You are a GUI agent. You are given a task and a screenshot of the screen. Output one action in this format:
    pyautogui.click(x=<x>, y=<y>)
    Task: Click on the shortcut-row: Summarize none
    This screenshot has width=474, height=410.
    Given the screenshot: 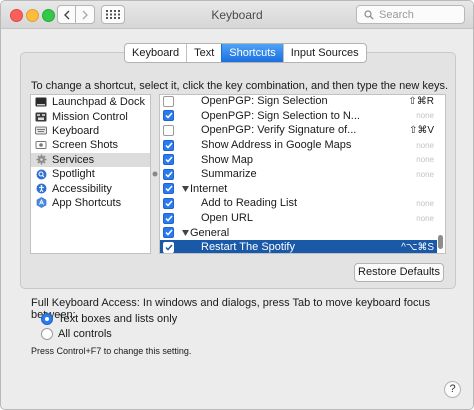 What is the action you would take?
    pyautogui.click(x=298, y=174)
    